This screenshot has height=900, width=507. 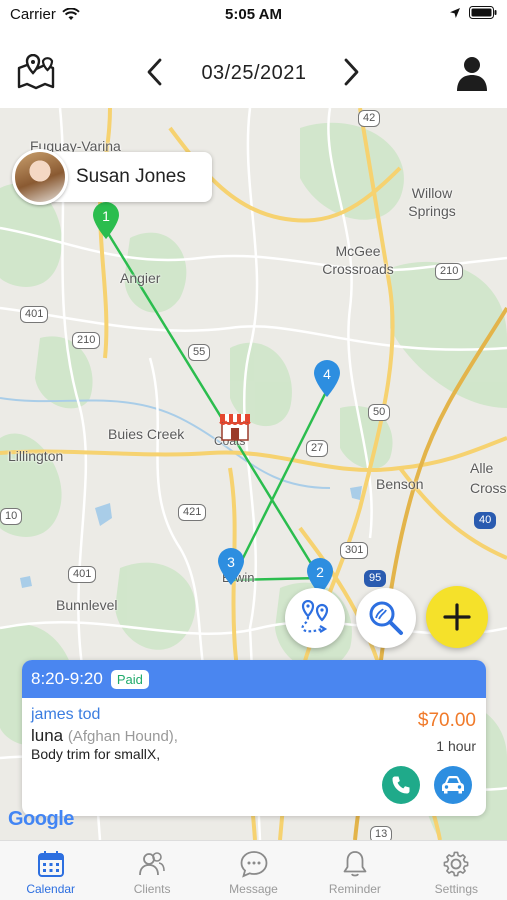 I want to click on pet-name: luna, so click(x=47, y=735).